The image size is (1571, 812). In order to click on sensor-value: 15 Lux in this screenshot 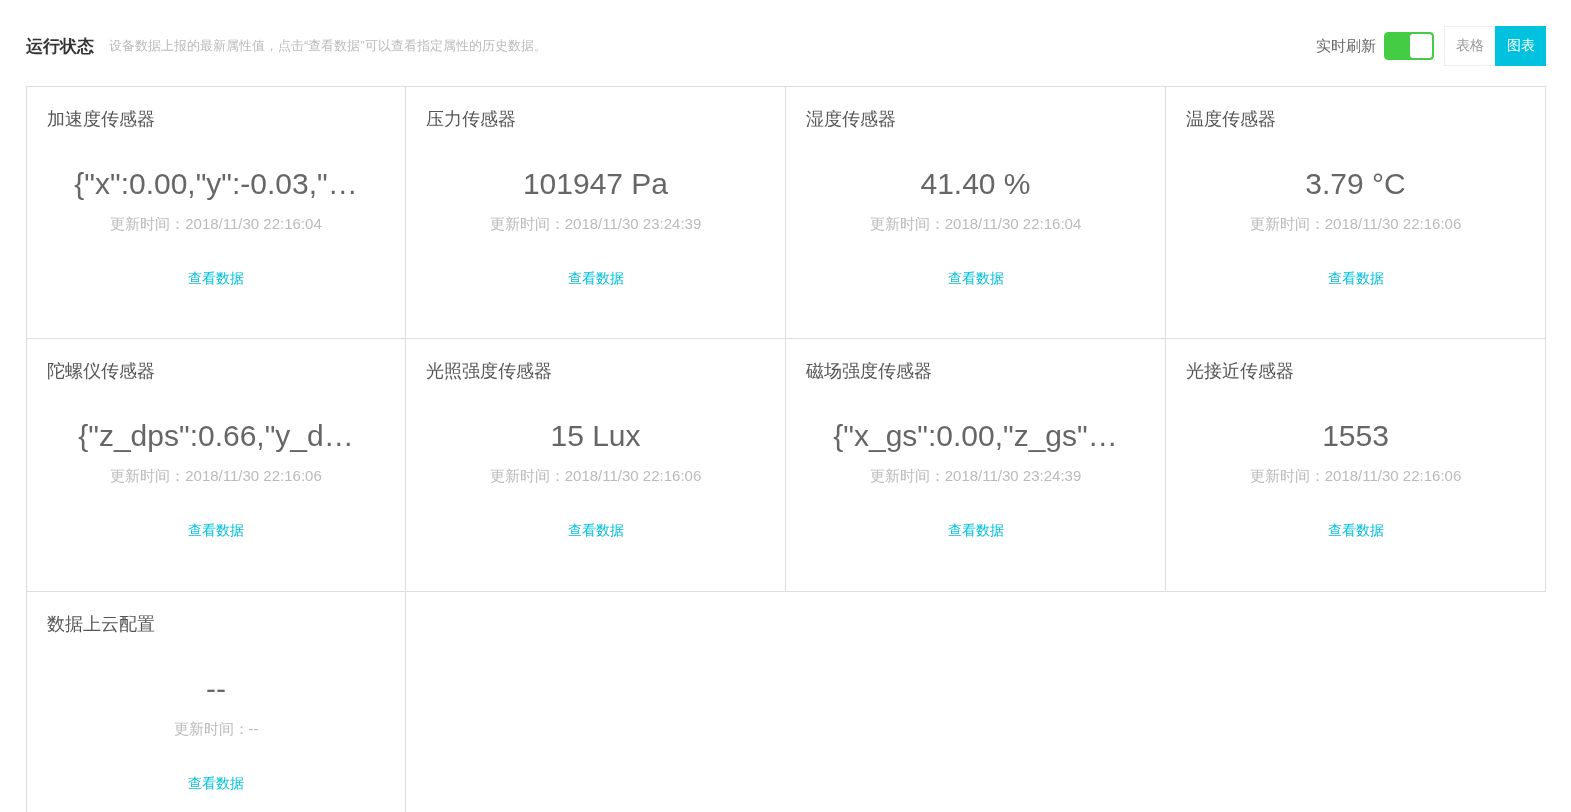, I will do `click(595, 436)`.